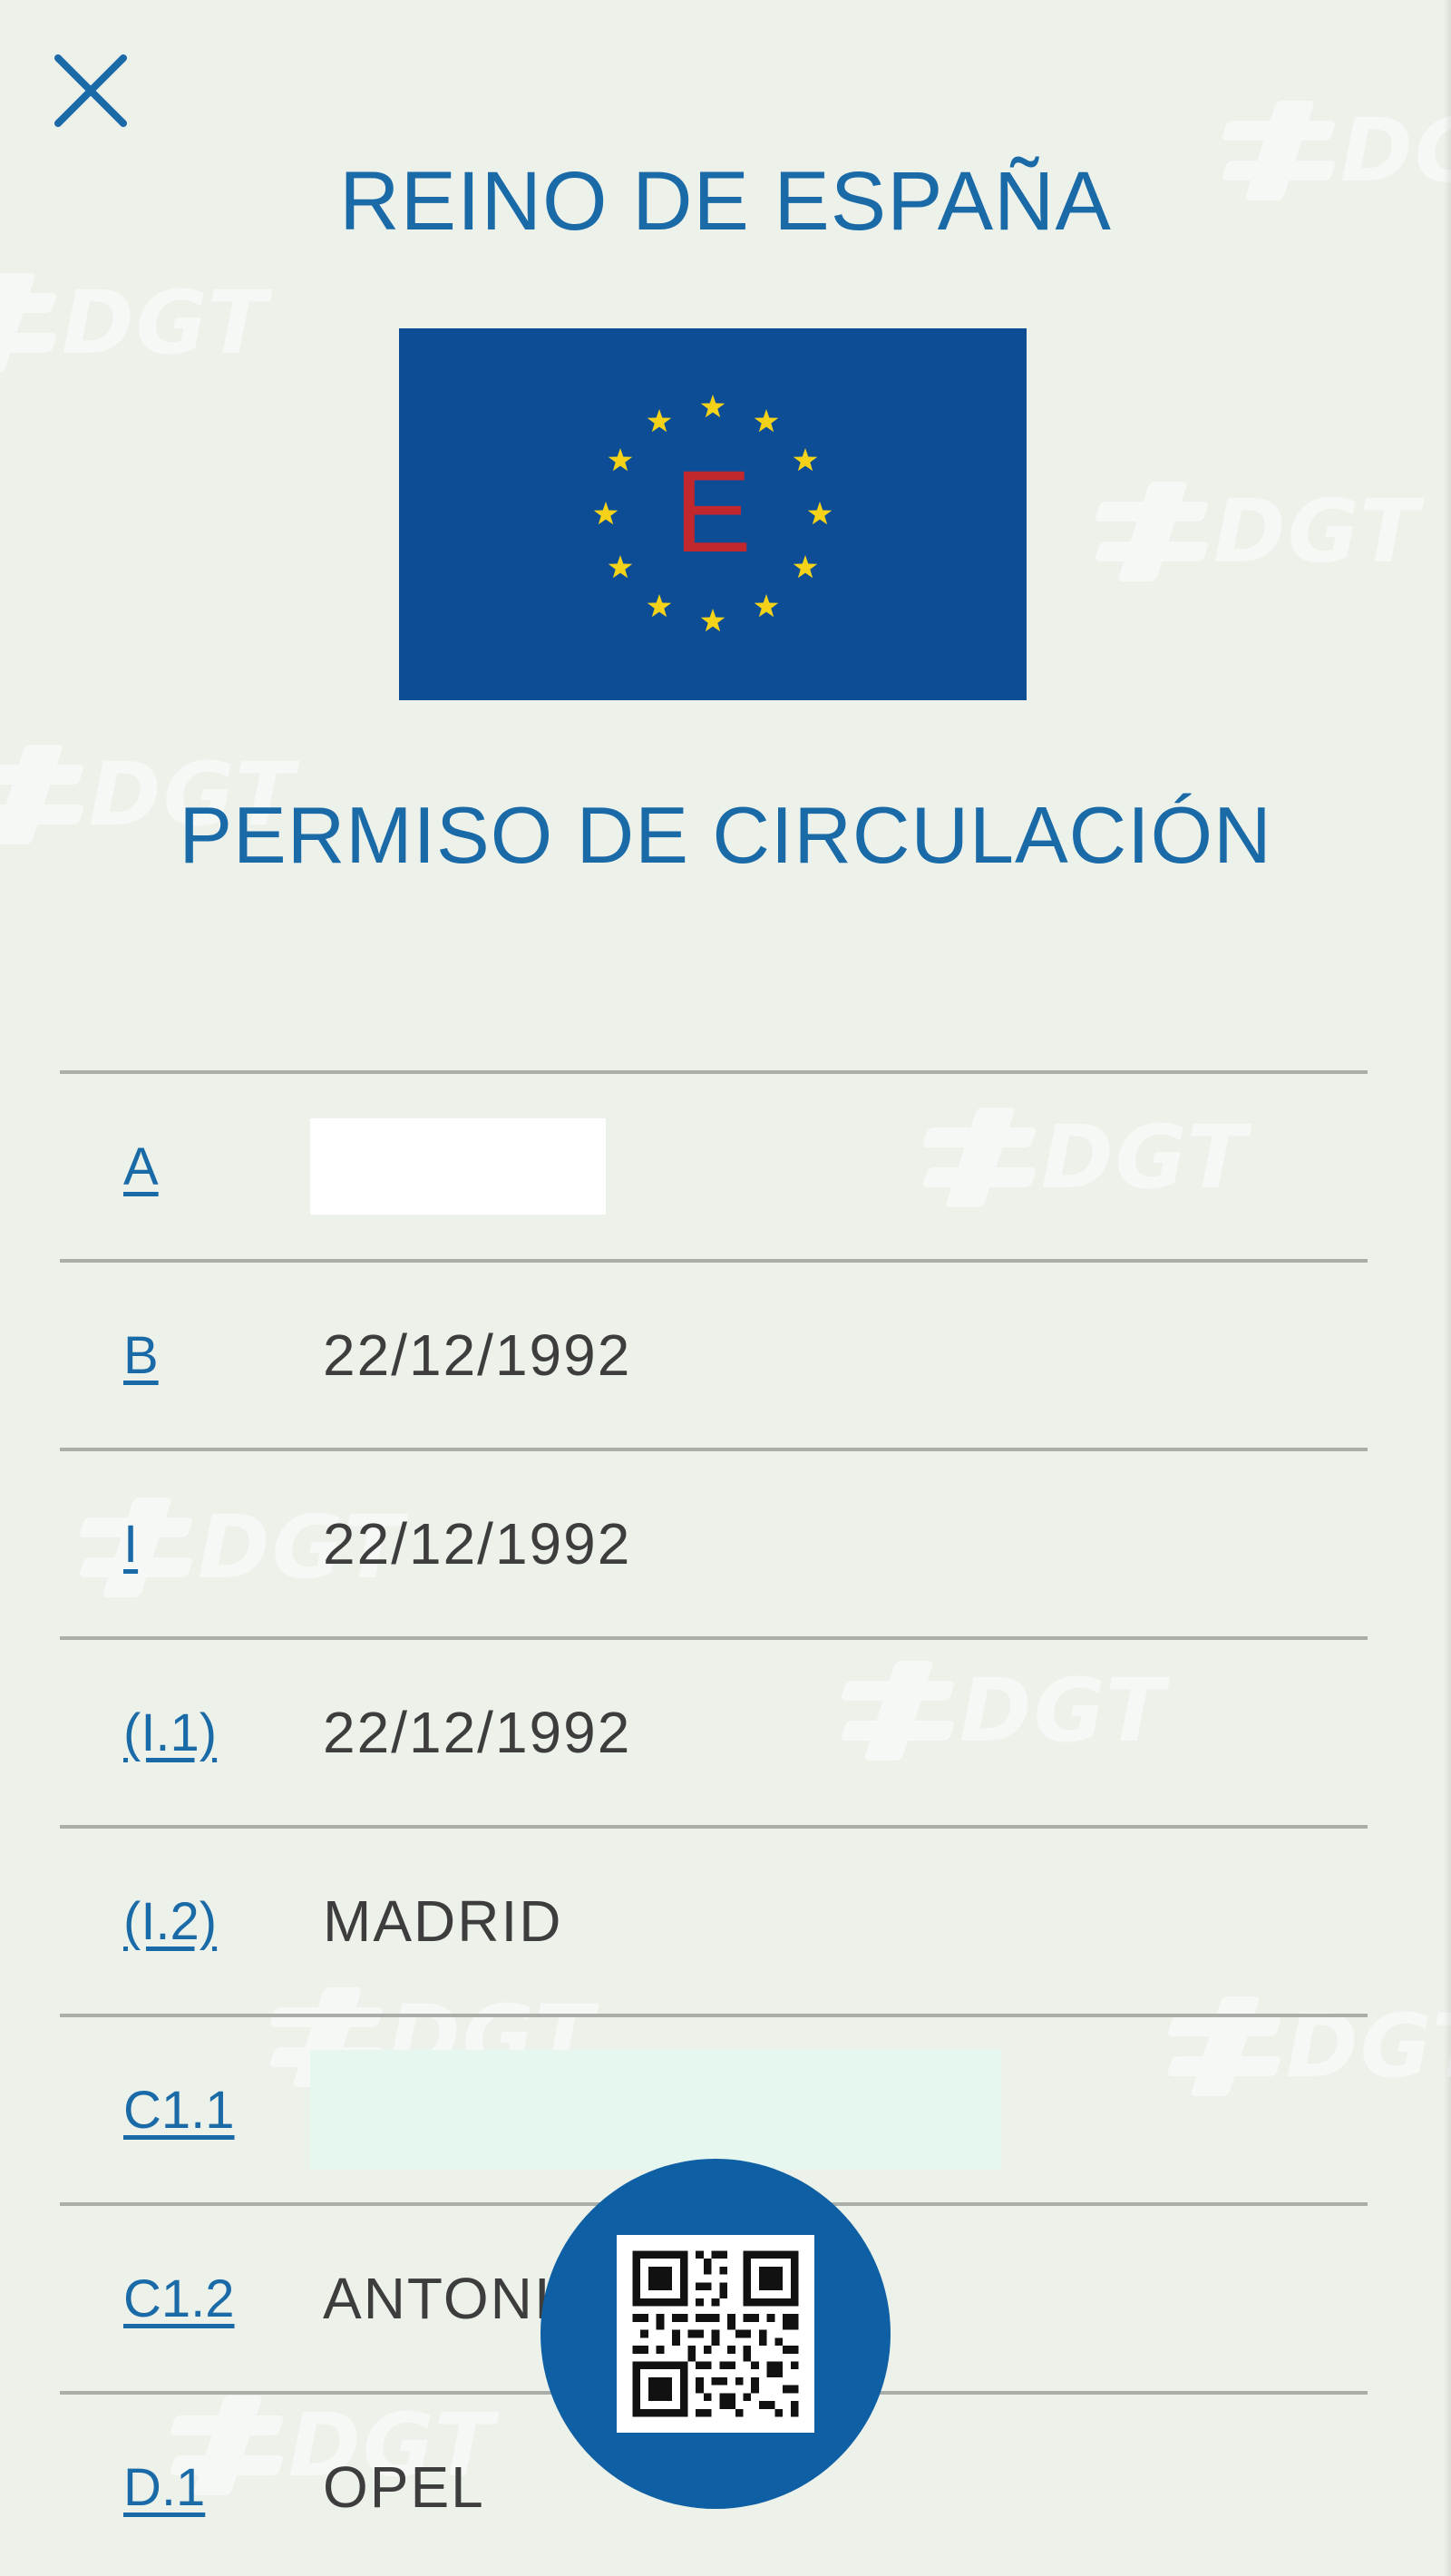  Describe the element at coordinates (726, 201) in the screenshot. I see `country-title: REINO DE ESPAÑA` at that location.